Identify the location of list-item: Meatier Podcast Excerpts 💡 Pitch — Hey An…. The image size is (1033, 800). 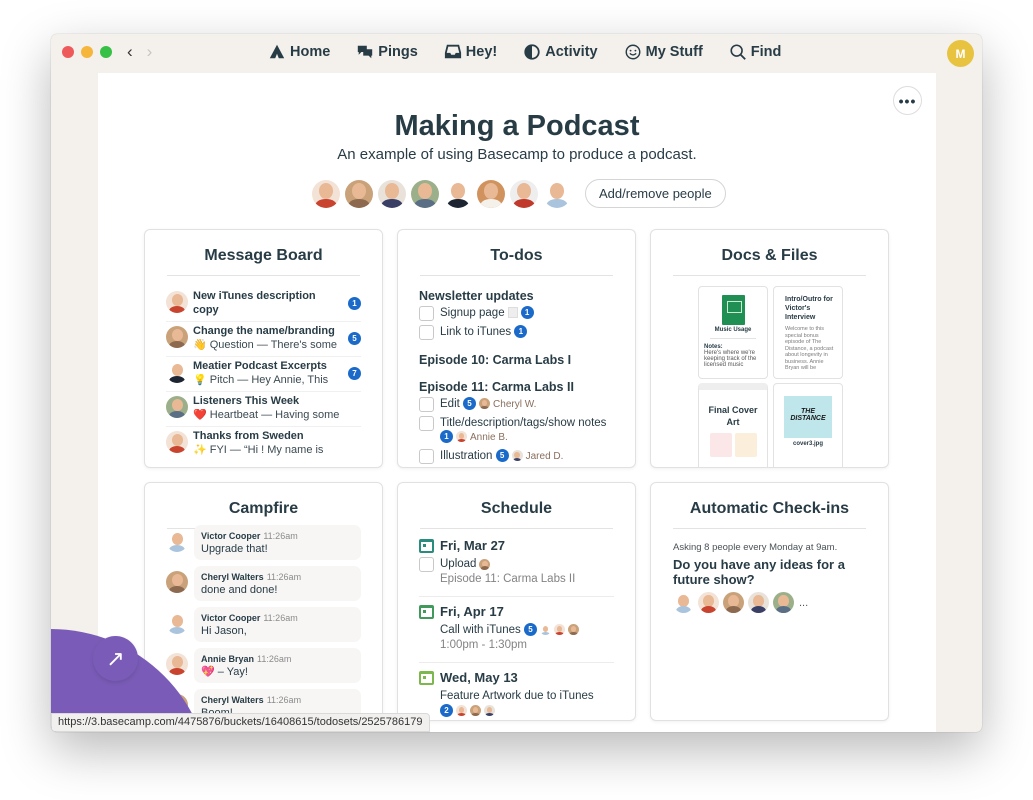
(263, 374).